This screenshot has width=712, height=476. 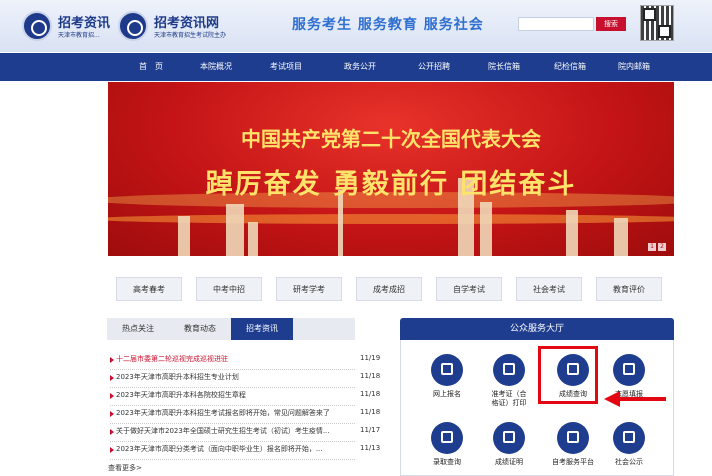 I want to click on service-admission-query: 录取查询, so click(x=447, y=444).